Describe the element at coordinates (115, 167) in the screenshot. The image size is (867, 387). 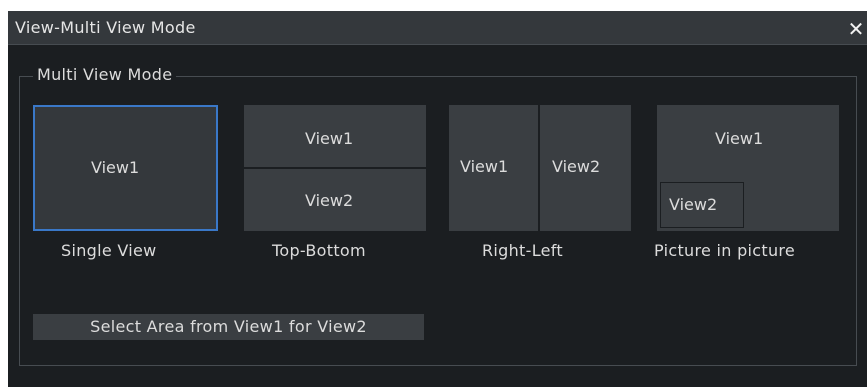
I see `single-view1-label: View1` at that location.